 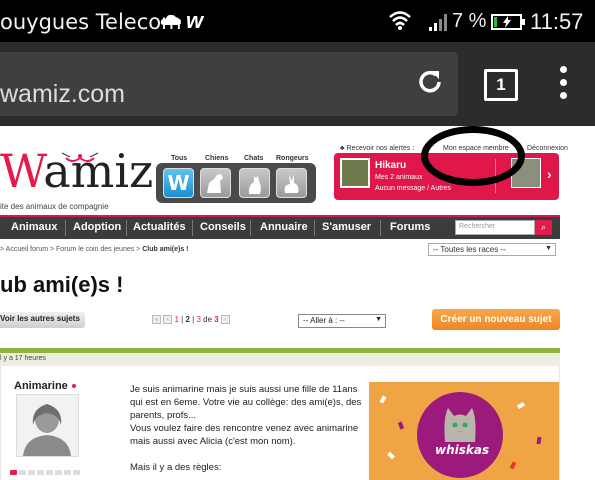 What do you see at coordinates (168, 320) in the screenshot?
I see `prev-page-icon: ‹` at bounding box center [168, 320].